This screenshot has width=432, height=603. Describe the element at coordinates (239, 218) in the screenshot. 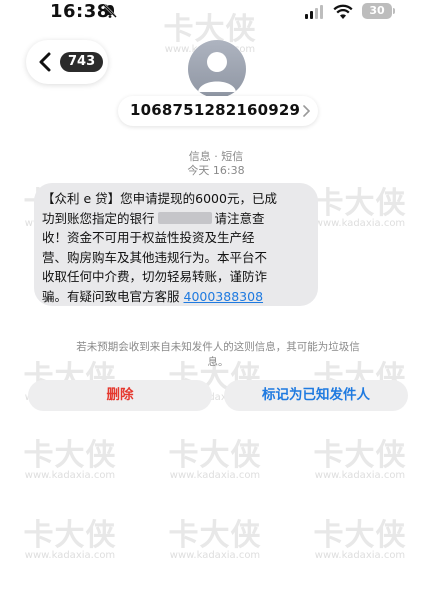

I see `message-text: 请注意查` at that location.